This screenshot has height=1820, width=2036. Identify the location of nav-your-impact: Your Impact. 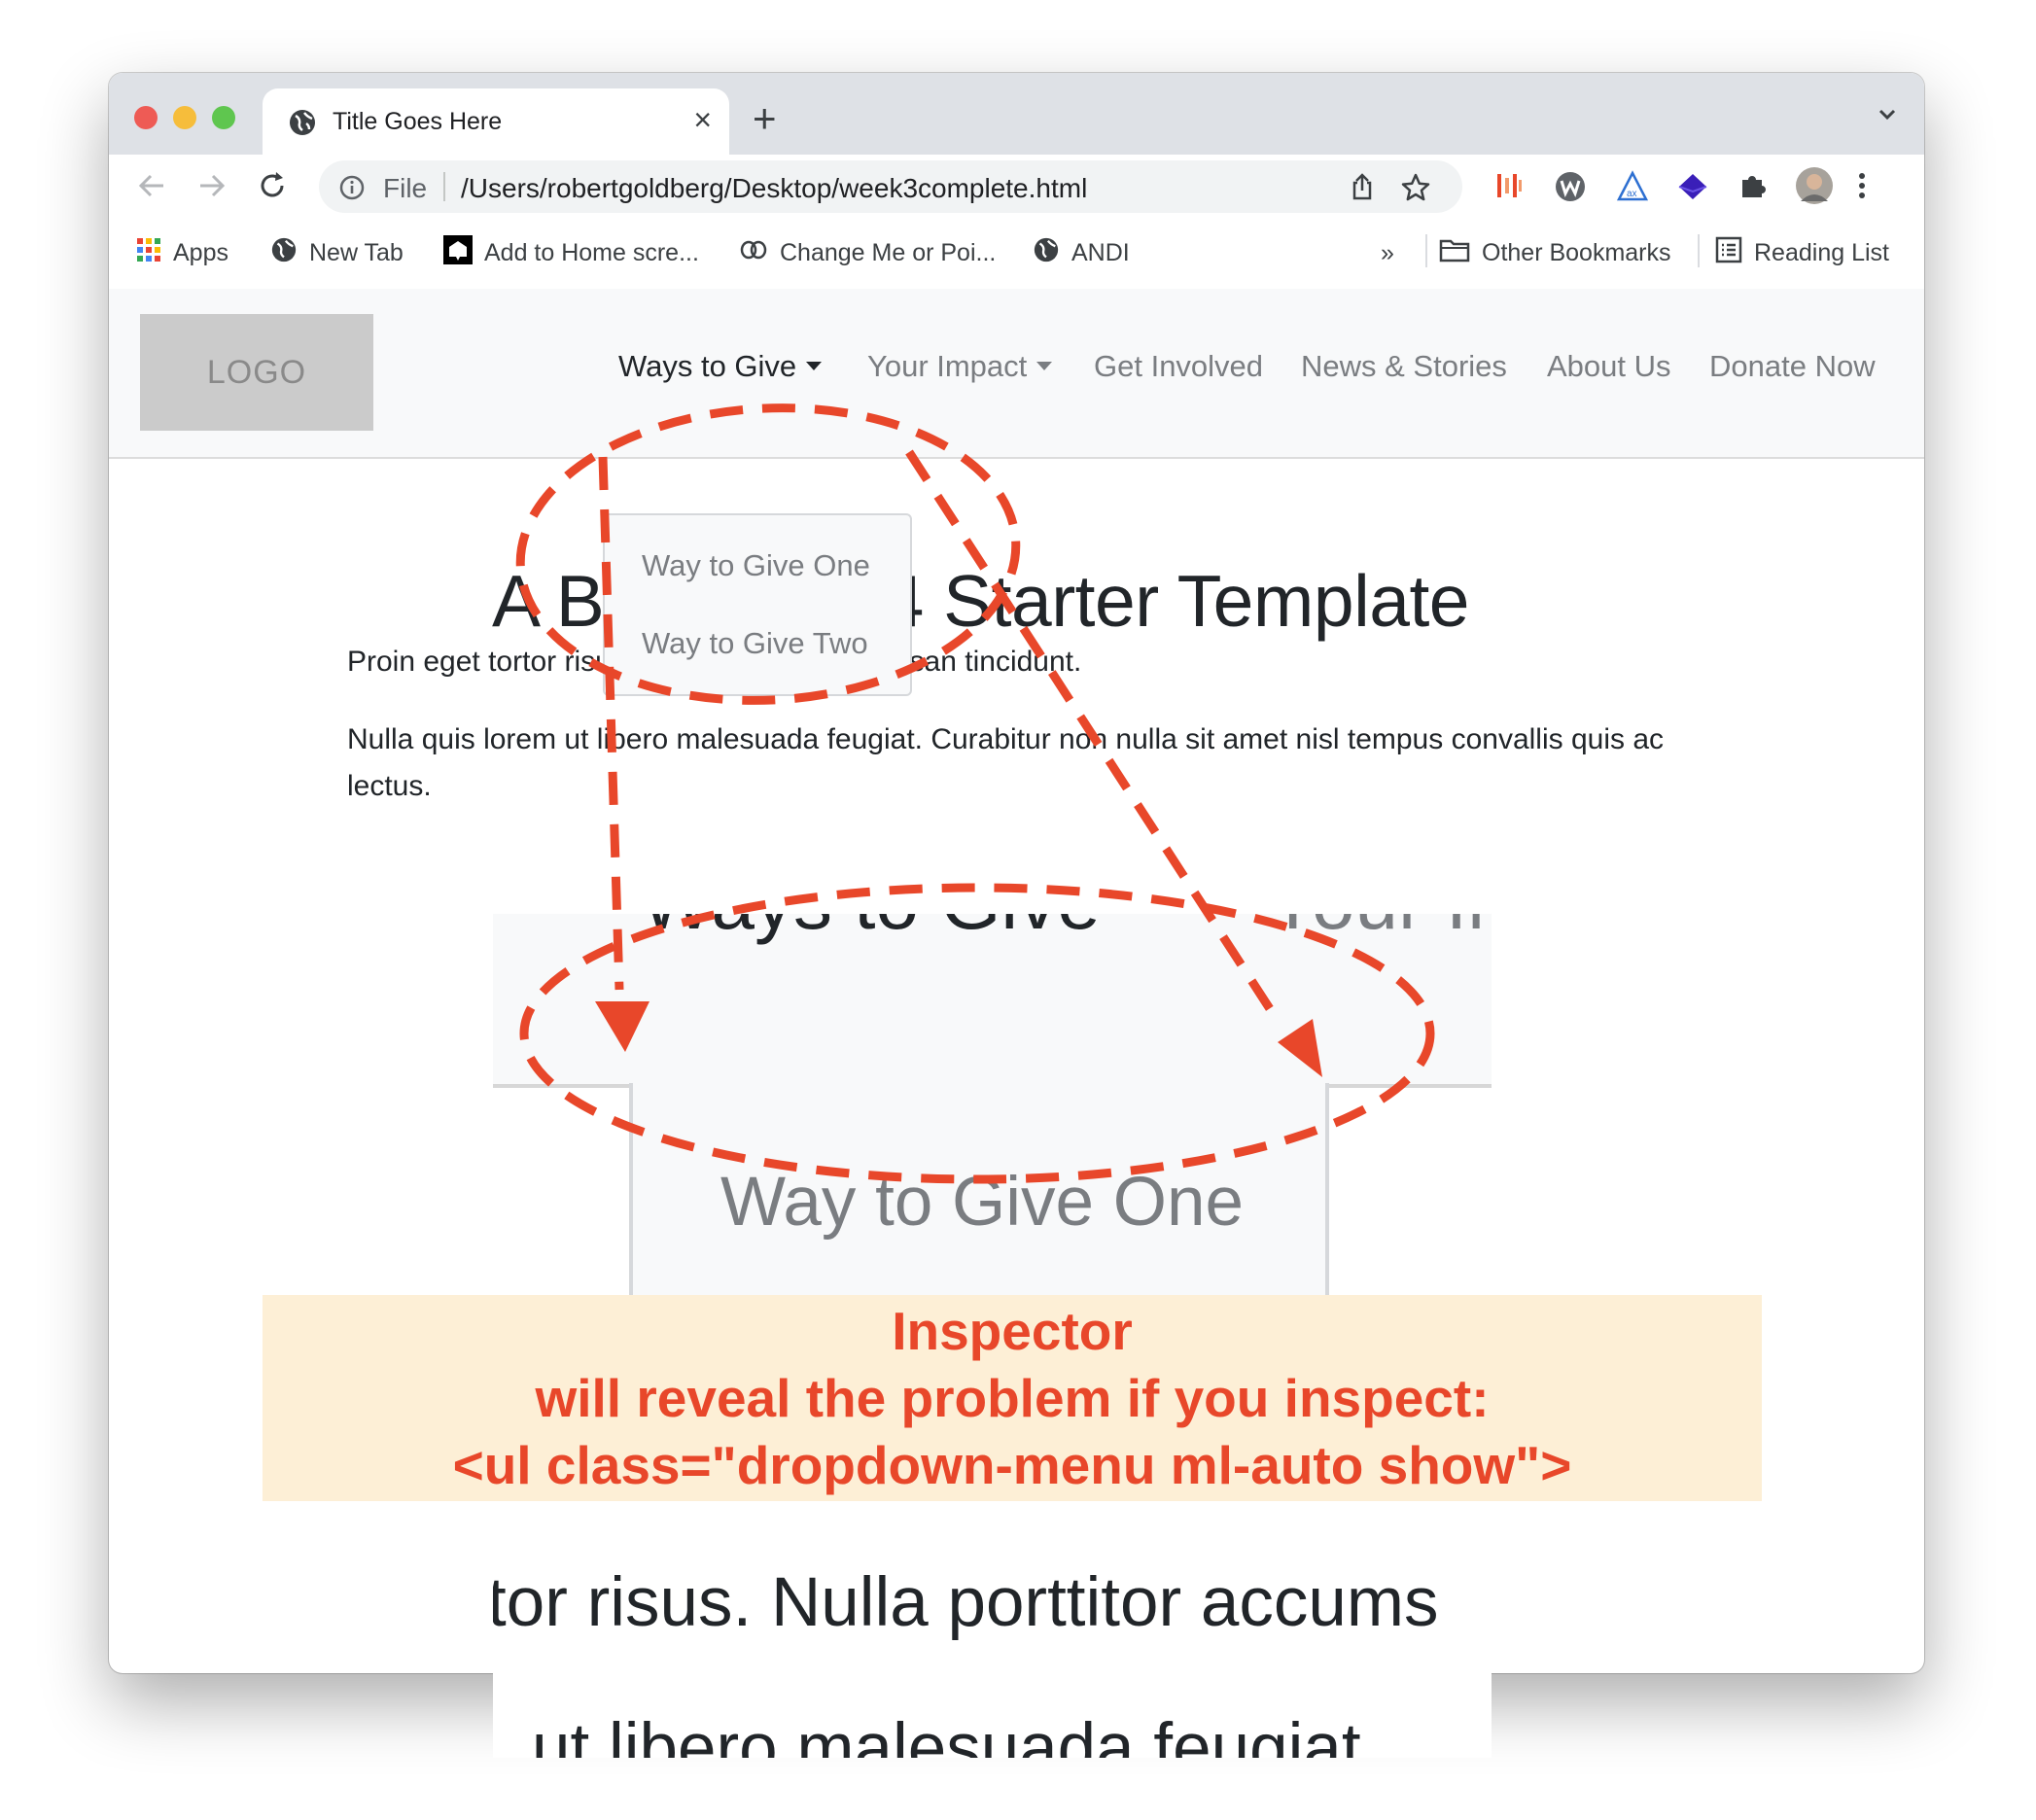
(960, 366).